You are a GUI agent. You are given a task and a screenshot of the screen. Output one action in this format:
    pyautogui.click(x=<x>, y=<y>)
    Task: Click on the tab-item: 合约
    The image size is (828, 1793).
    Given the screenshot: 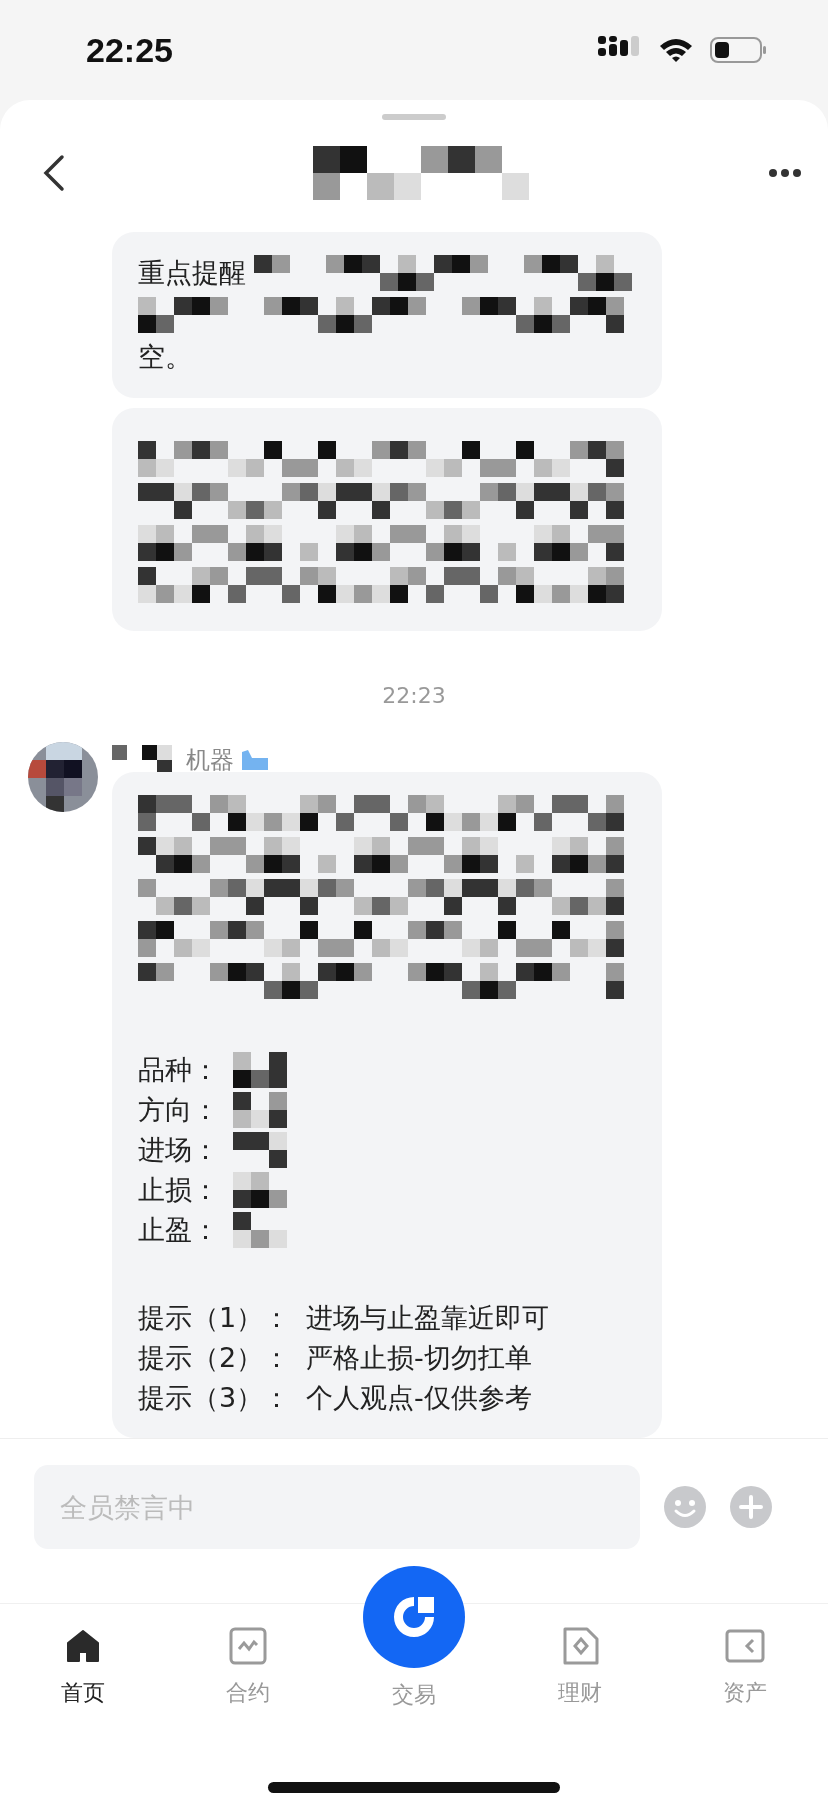 What is the action you would take?
    pyautogui.click(x=248, y=1686)
    